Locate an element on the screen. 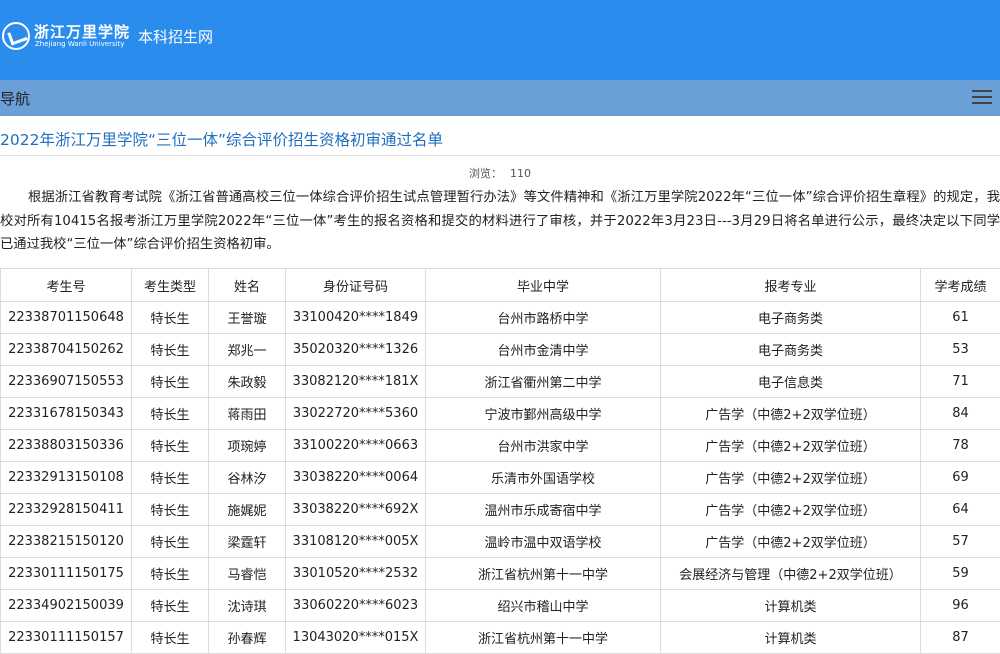 This screenshot has height=654, width=1000. page-title: 2022年浙江万里学院“三位一体”综合评价招生资格初审通过名单 is located at coordinates (221, 139).